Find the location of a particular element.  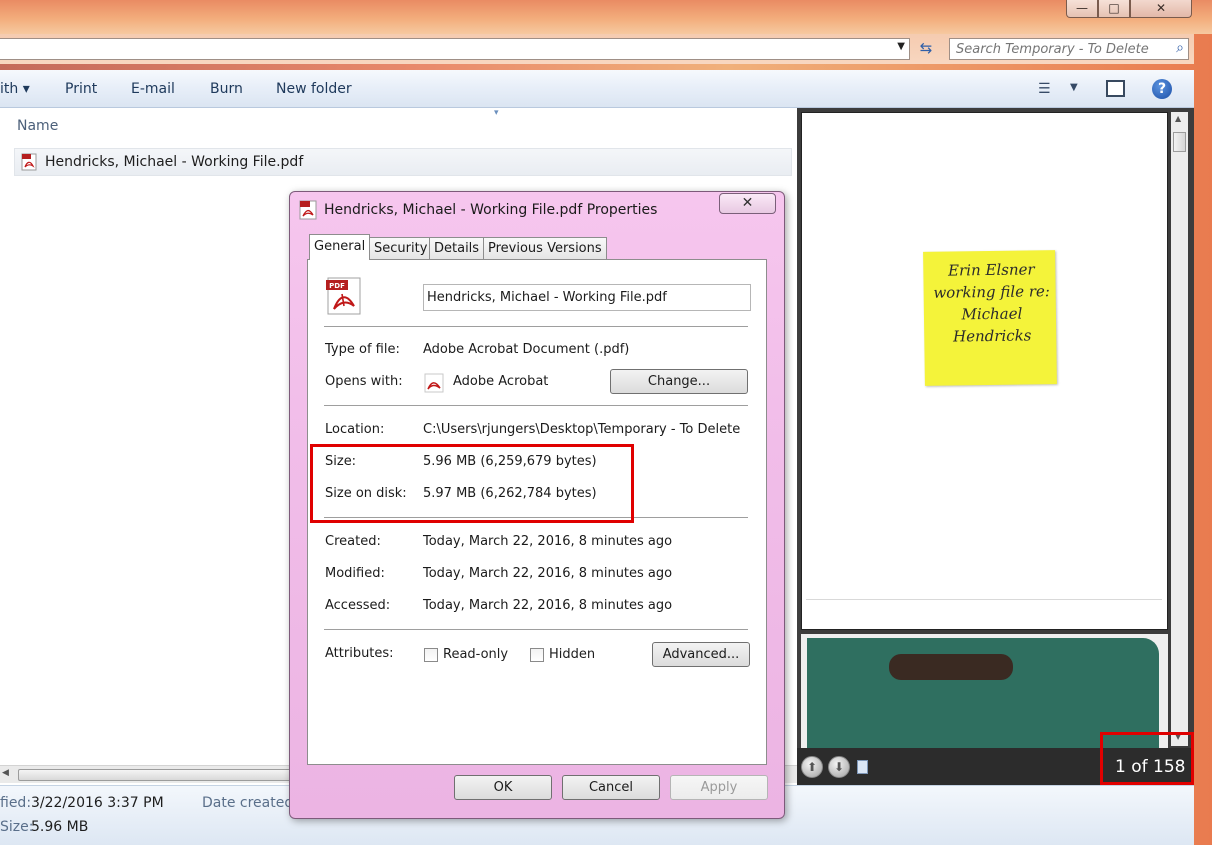

help-icon: ? is located at coordinates (1162, 89).